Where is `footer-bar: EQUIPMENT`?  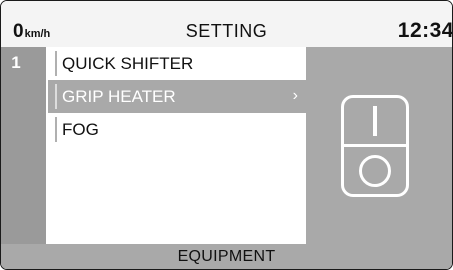 footer-bar: EQUIPMENT is located at coordinates (226, 256).